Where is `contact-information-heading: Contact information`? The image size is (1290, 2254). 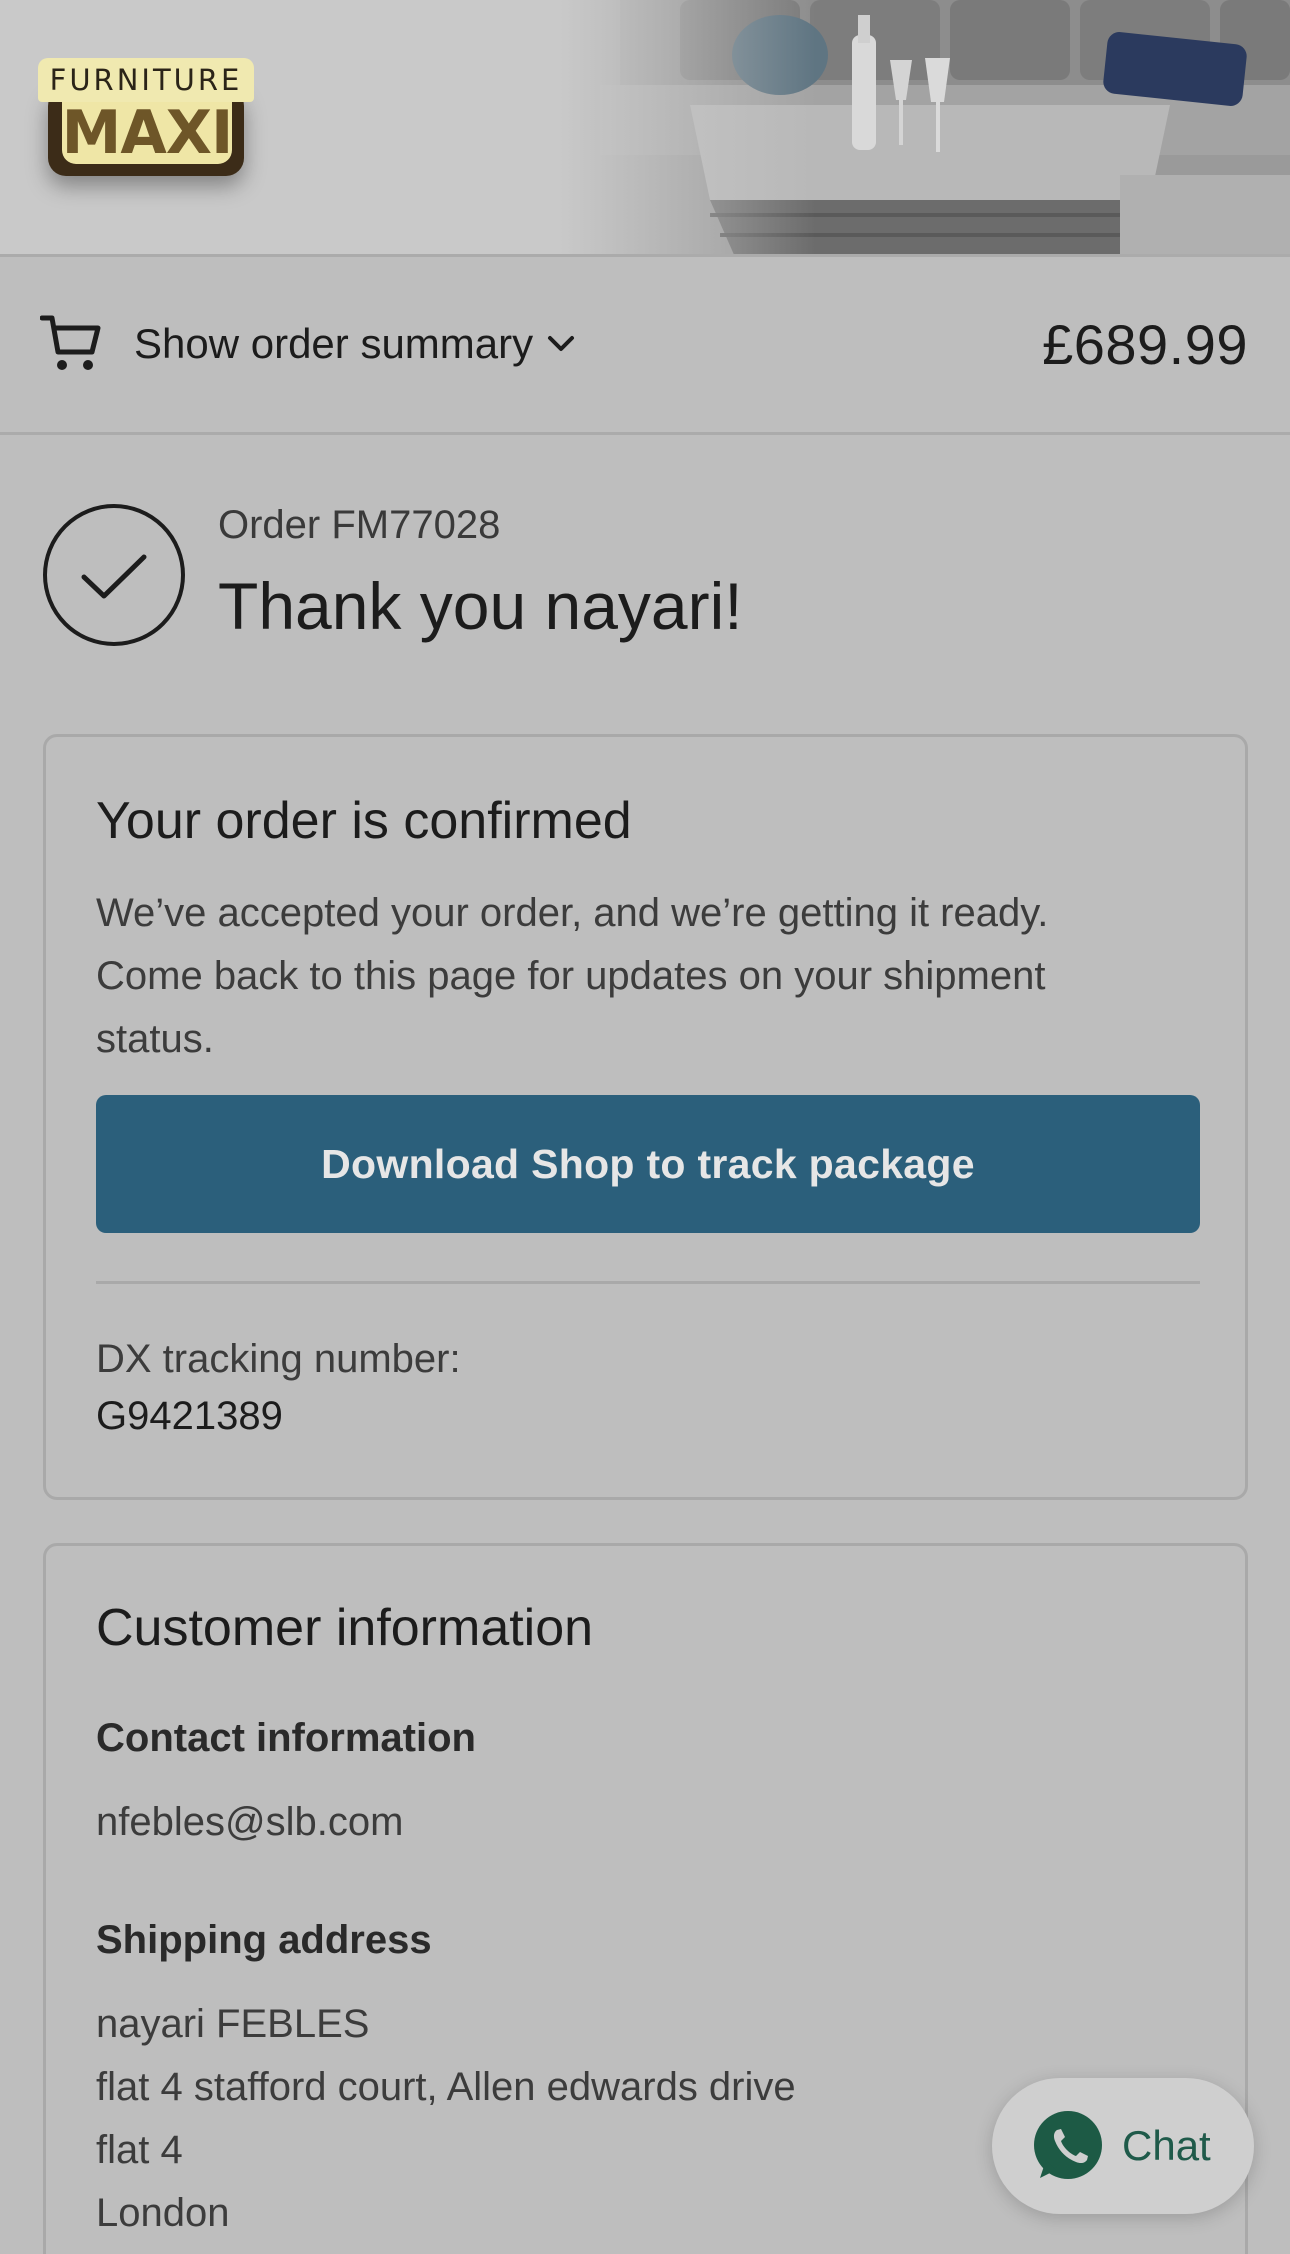
contact-information-heading: Contact information is located at coordinates (286, 1738).